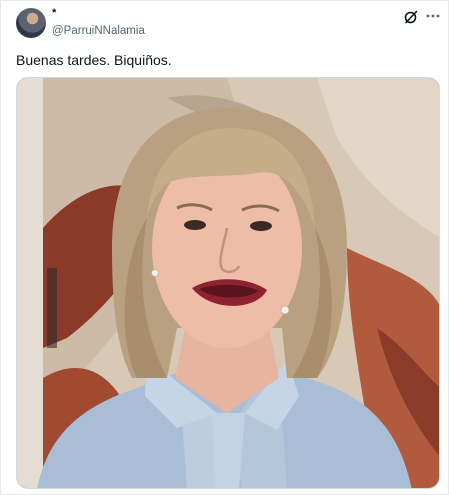  What do you see at coordinates (54, 13) in the screenshot?
I see `author-name: *` at bounding box center [54, 13].